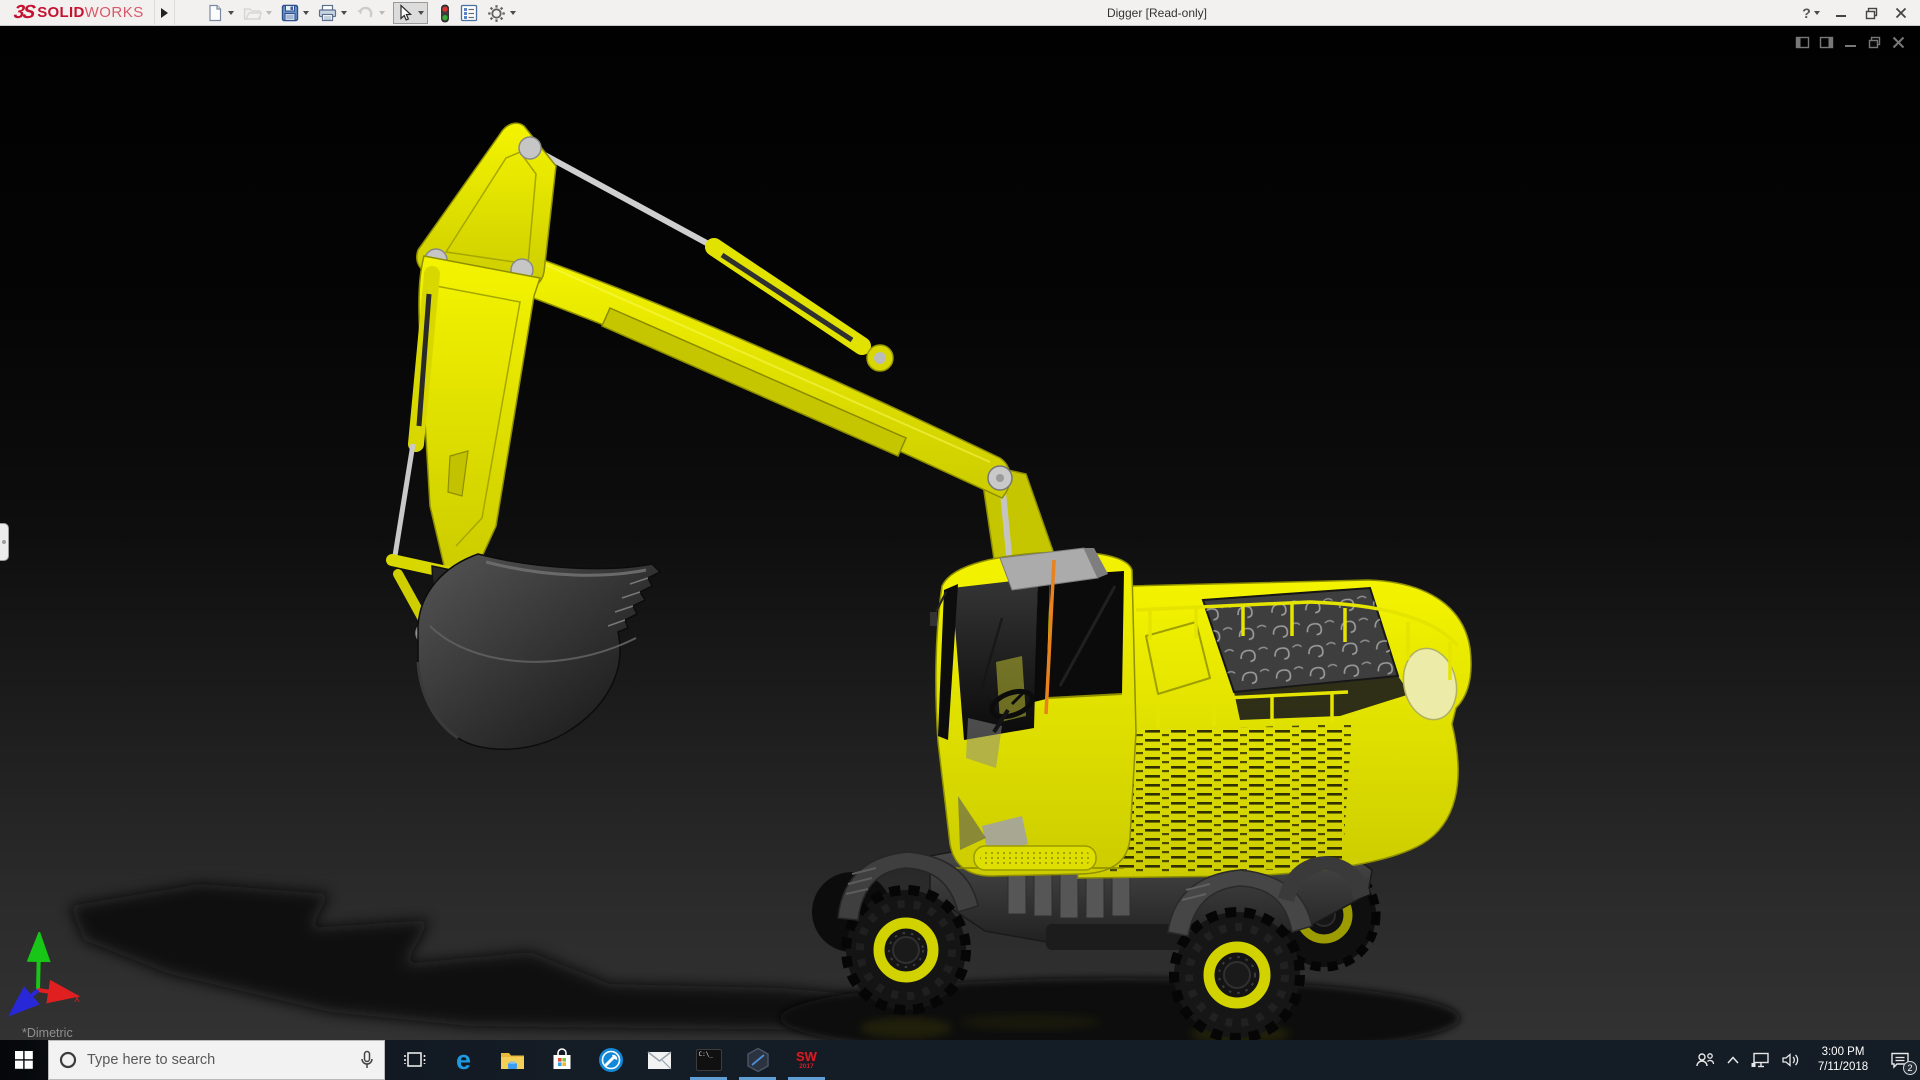 The width and height of the screenshot is (1920, 1080). Describe the element at coordinates (23, 12) in the screenshot. I see `dassault-3s-icon: 3S` at that location.